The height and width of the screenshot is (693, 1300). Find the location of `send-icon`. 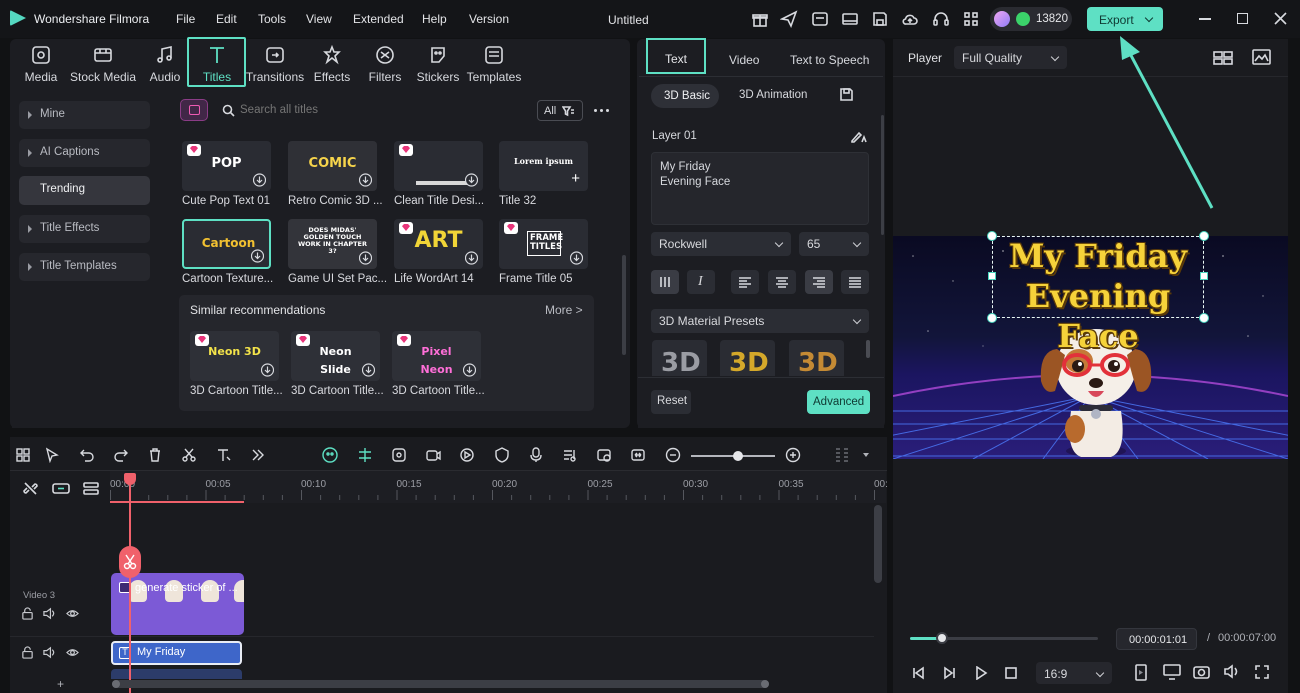

send-icon is located at coordinates (789, 19).